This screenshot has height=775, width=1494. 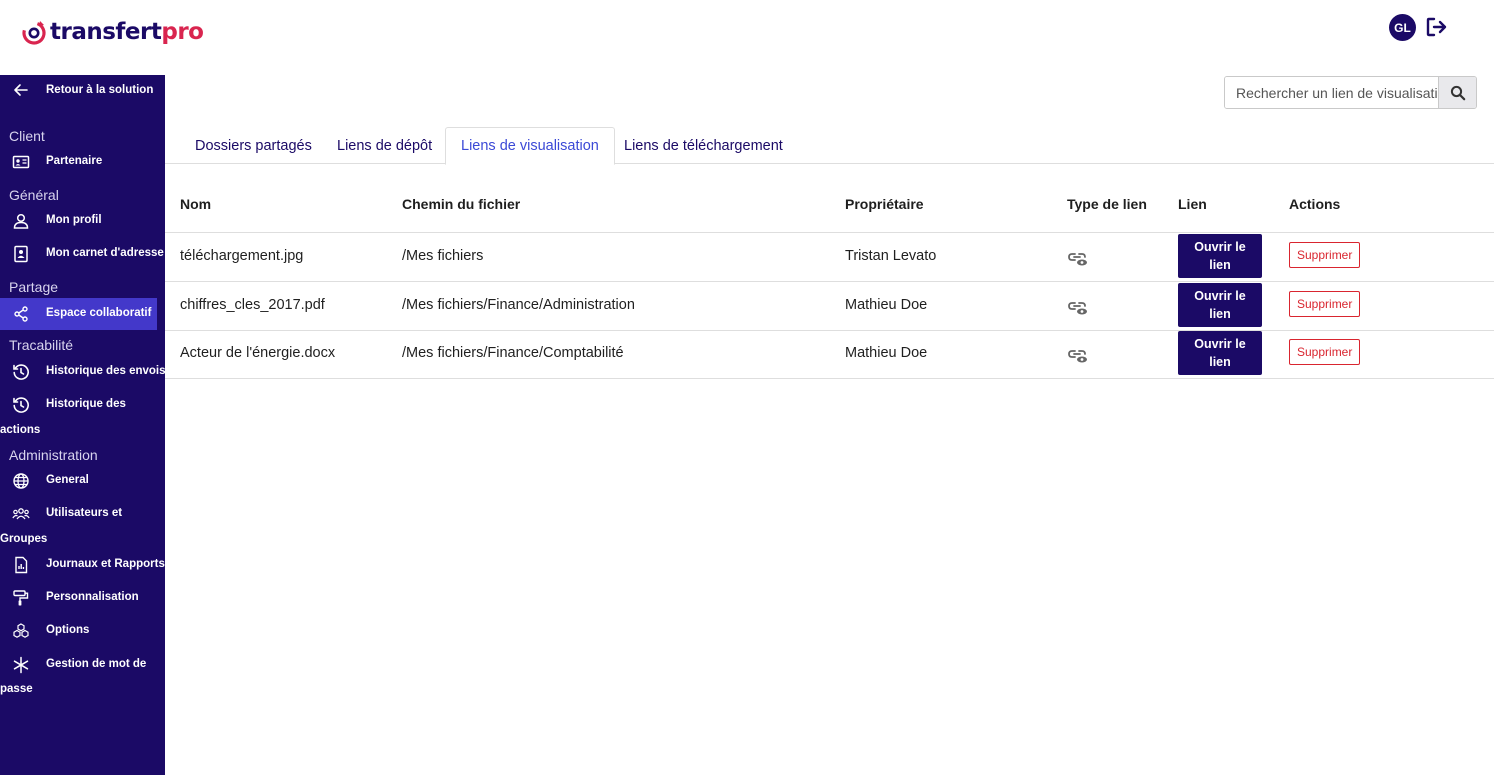 I want to click on paint-roller-icon, so click(x=21, y=598).